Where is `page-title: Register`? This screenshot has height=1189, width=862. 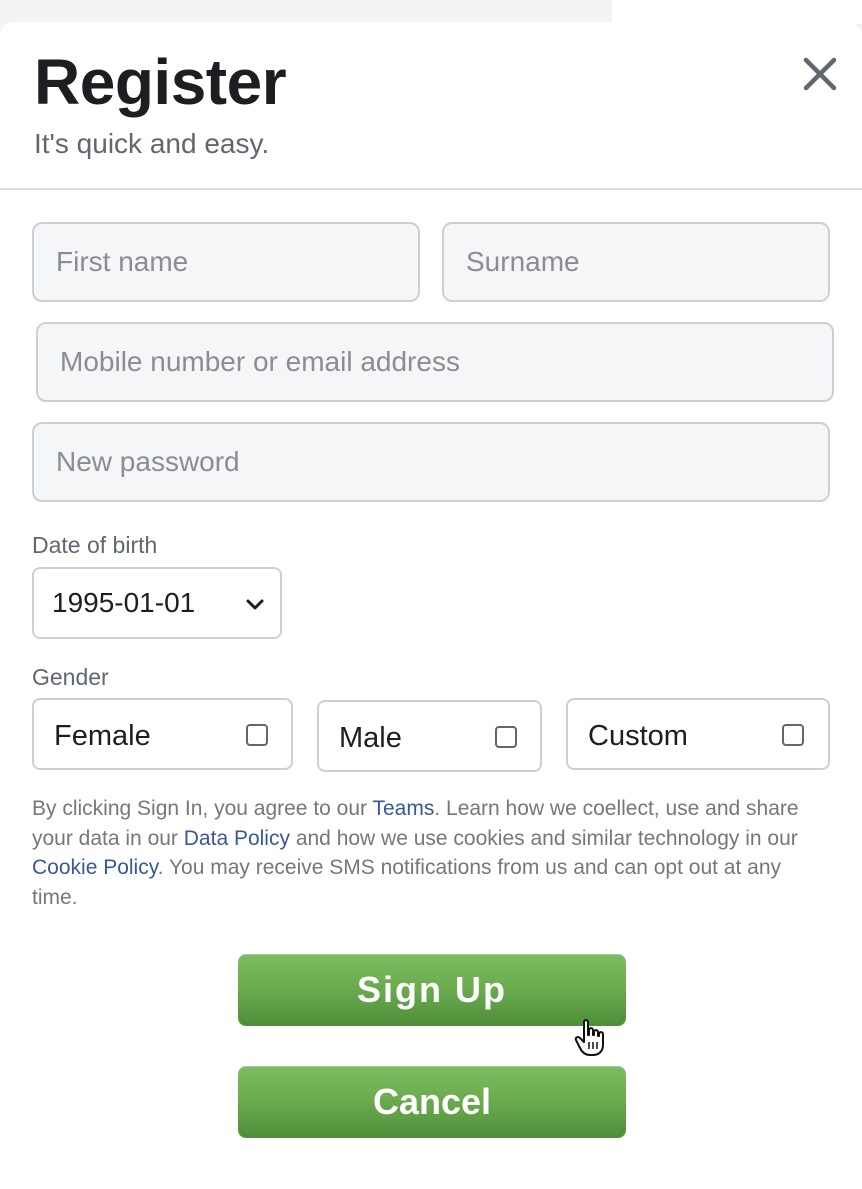
page-title: Register is located at coordinates (160, 82).